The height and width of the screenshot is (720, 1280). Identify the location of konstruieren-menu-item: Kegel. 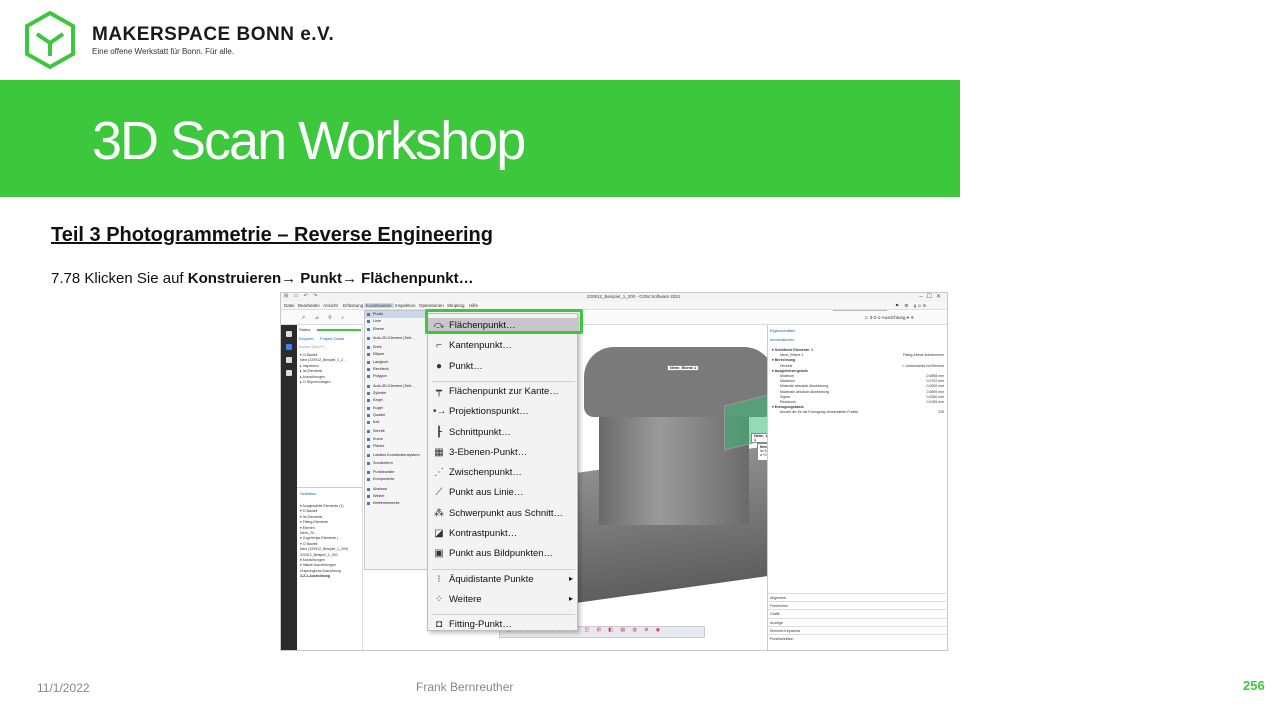
(396, 400).